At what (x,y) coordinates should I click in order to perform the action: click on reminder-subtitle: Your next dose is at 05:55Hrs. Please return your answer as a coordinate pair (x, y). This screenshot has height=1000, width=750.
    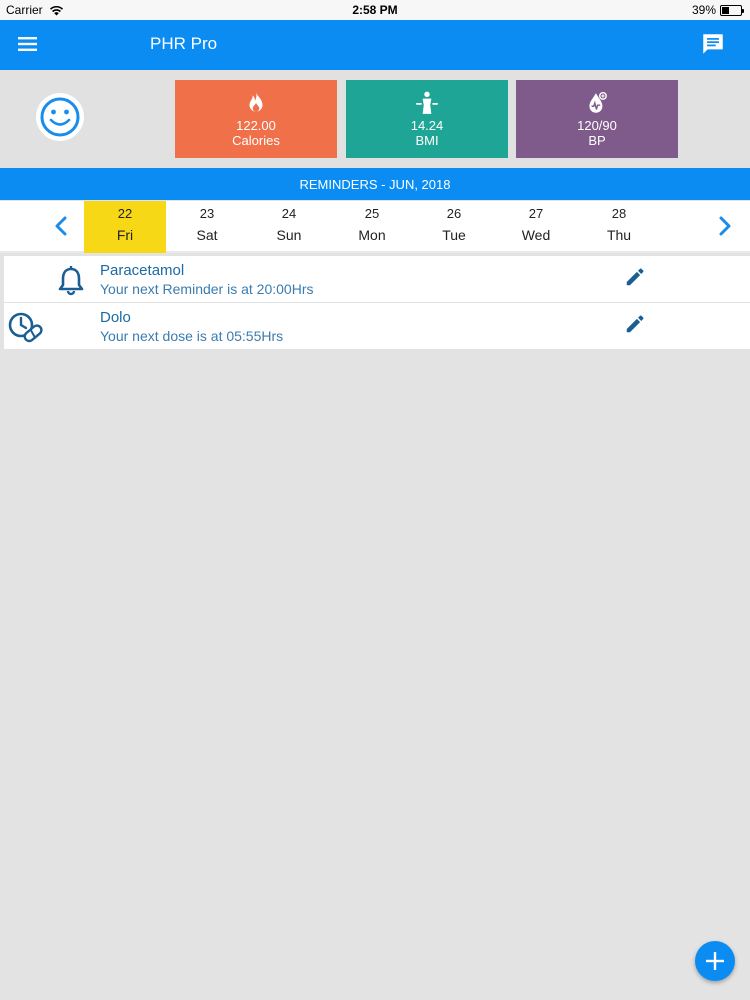
    Looking at the image, I should click on (192, 336).